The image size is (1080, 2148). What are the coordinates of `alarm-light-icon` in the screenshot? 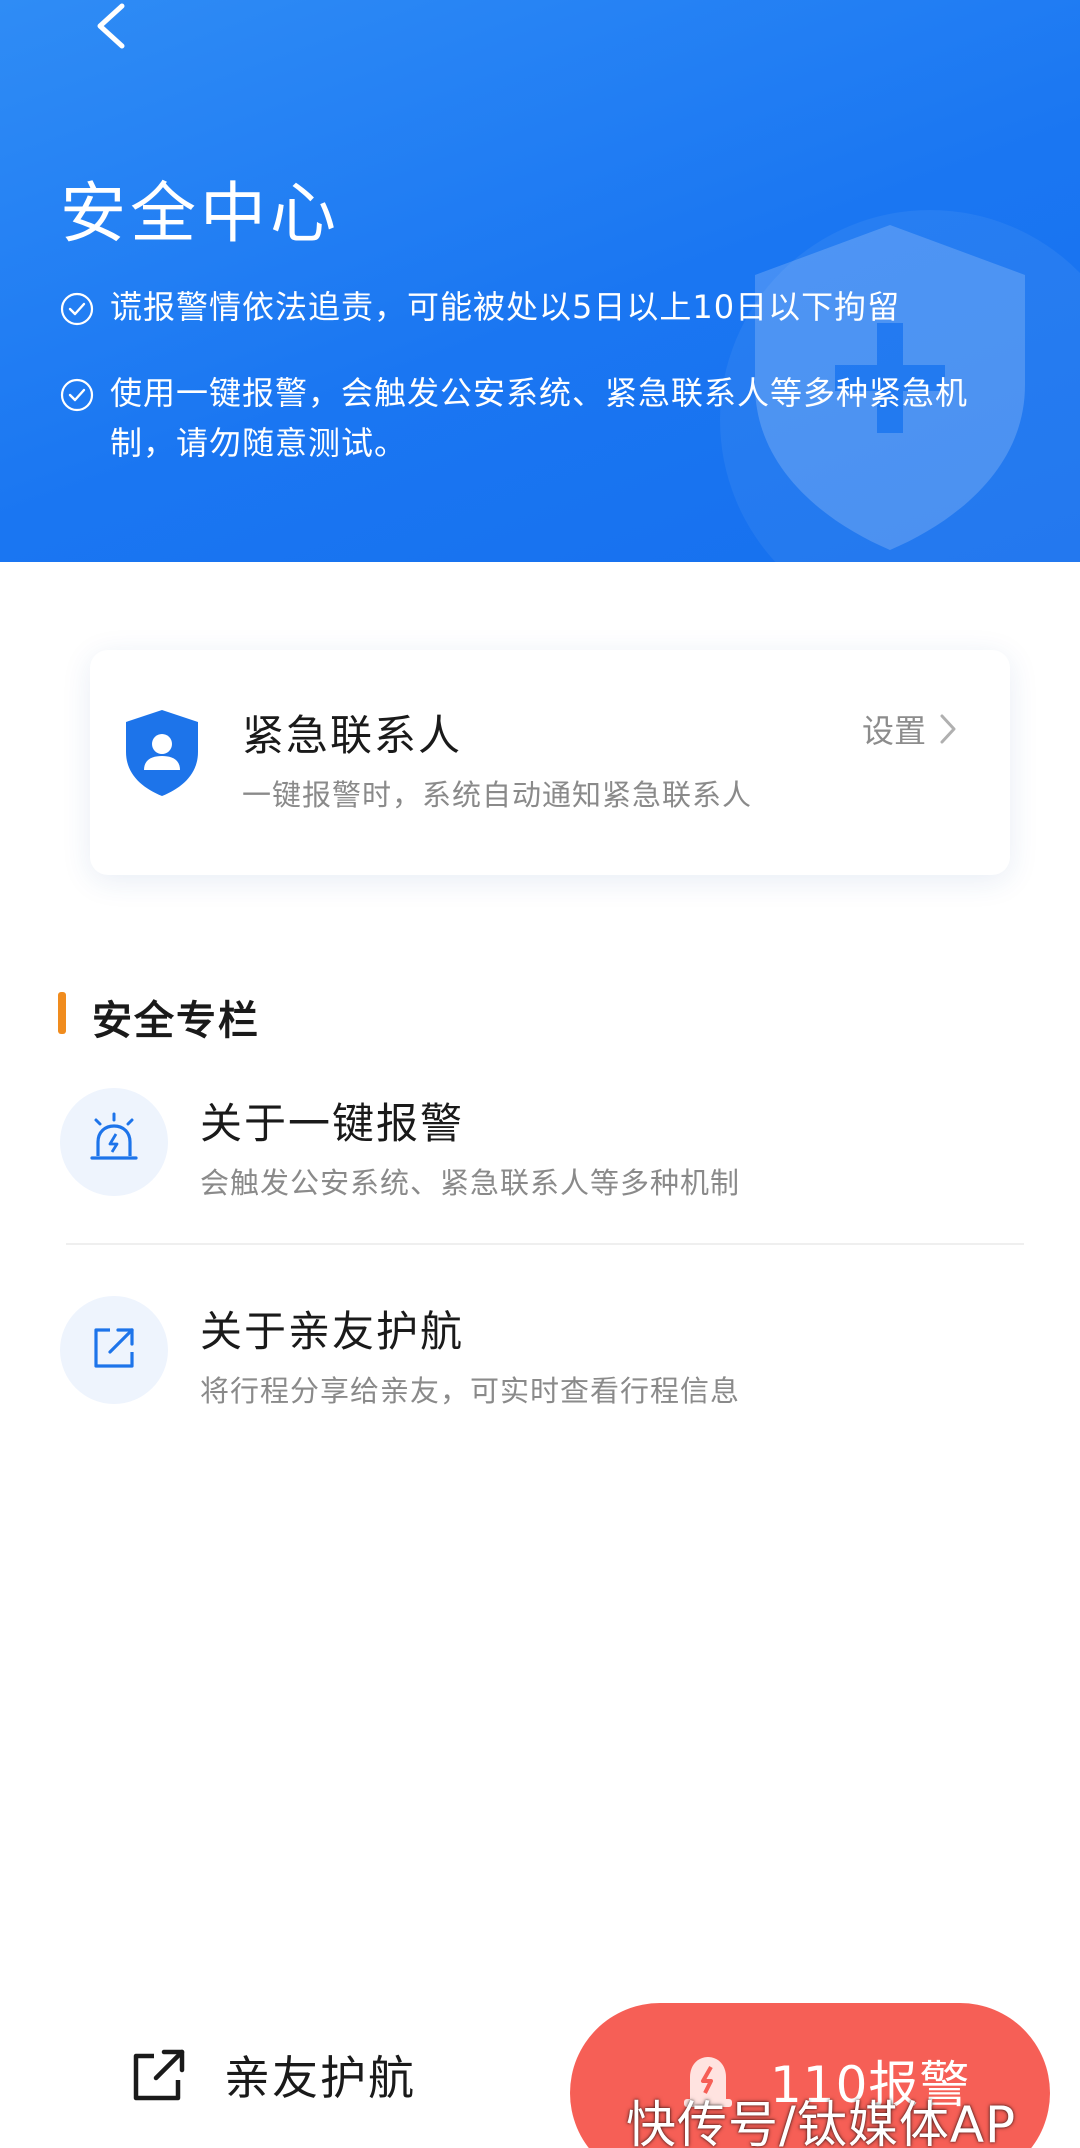 It's located at (114, 1136).